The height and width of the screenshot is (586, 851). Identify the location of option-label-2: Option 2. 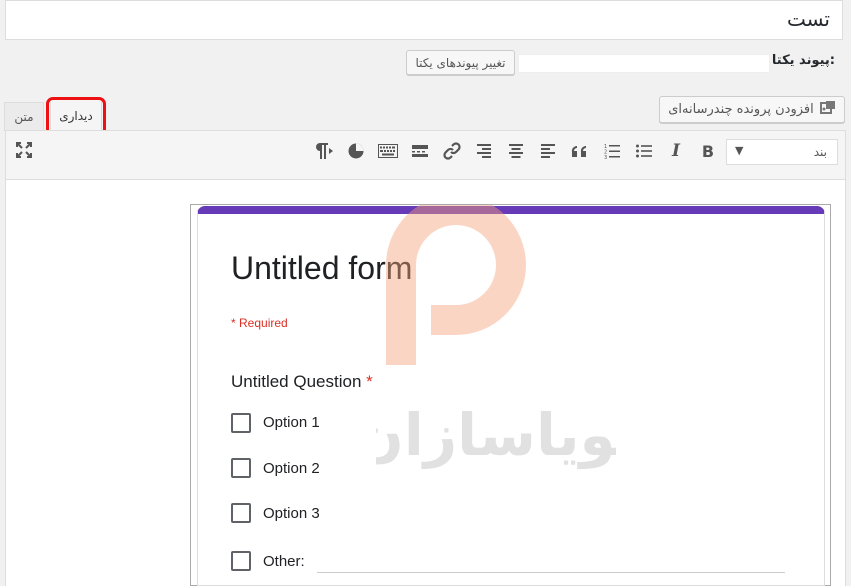
(291, 468).